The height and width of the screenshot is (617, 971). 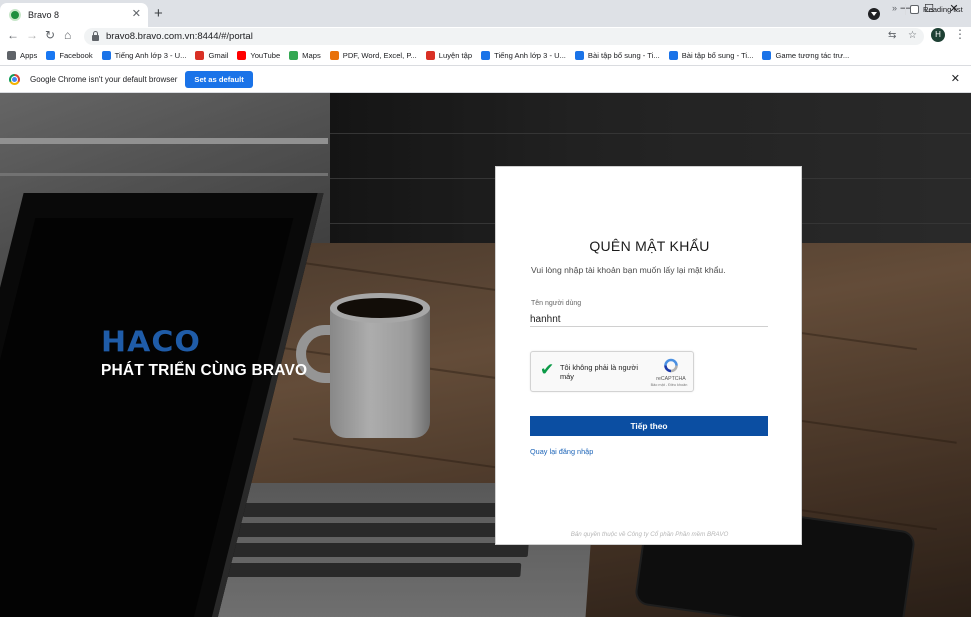 I want to click on forward-arrow-icon: →, so click(x=32, y=35).